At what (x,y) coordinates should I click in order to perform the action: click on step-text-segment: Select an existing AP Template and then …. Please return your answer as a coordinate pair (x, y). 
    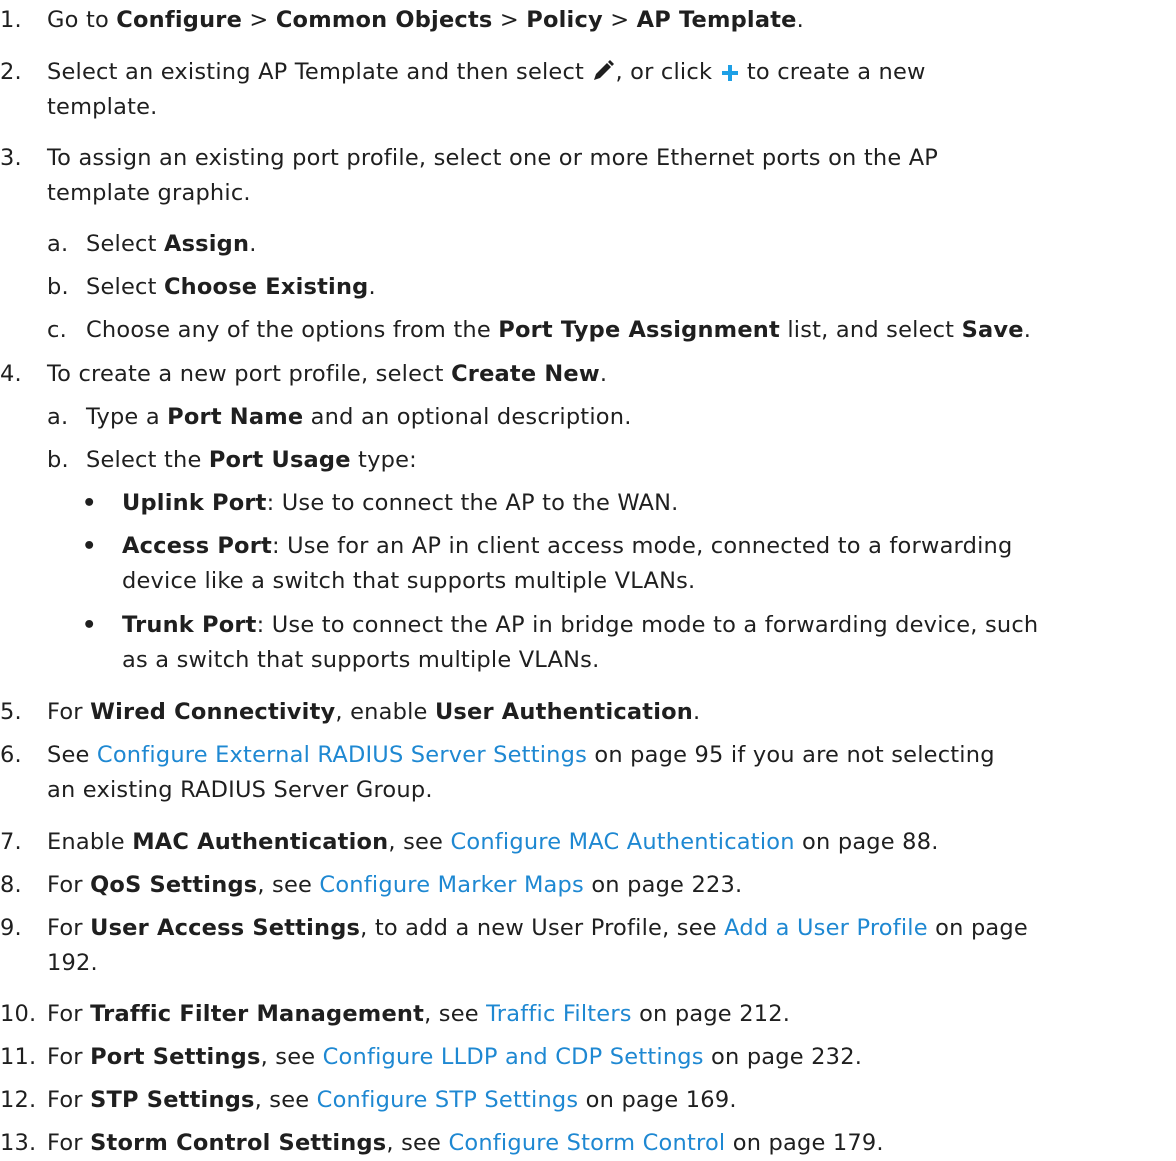
    Looking at the image, I should click on (319, 72).